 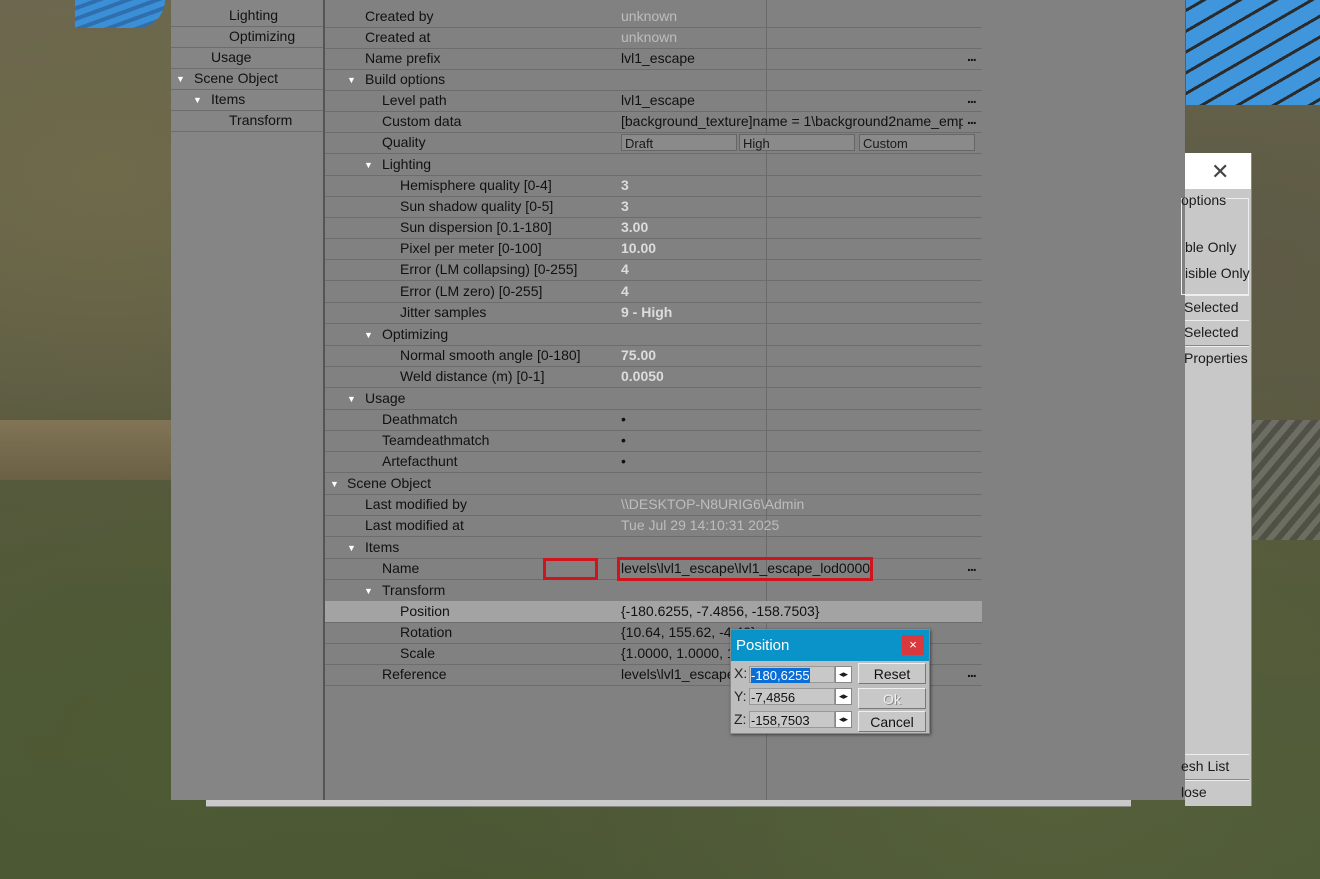 What do you see at coordinates (830, 645) in the screenshot?
I see `position-dialog-titlebar: Position ×` at bounding box center [830, 645].